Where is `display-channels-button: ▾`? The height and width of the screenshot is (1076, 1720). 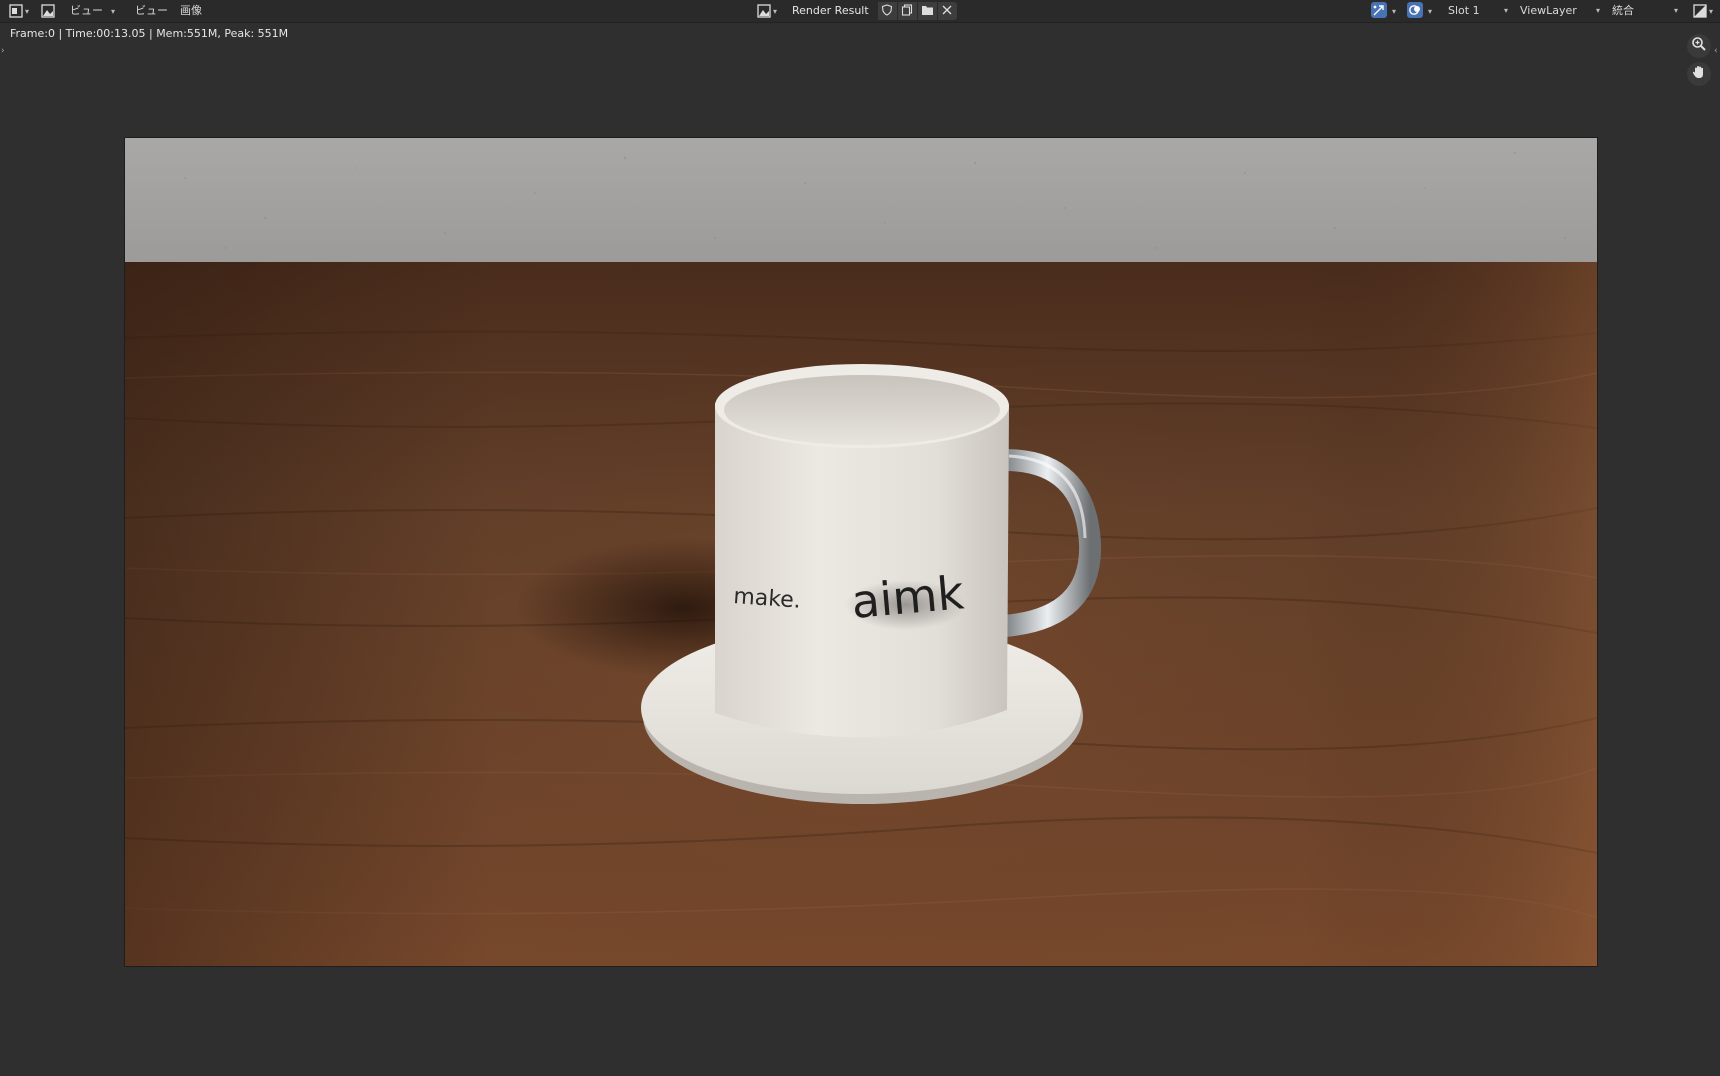
display-channels-button: ▾ is located at coordinates (1703, 11).